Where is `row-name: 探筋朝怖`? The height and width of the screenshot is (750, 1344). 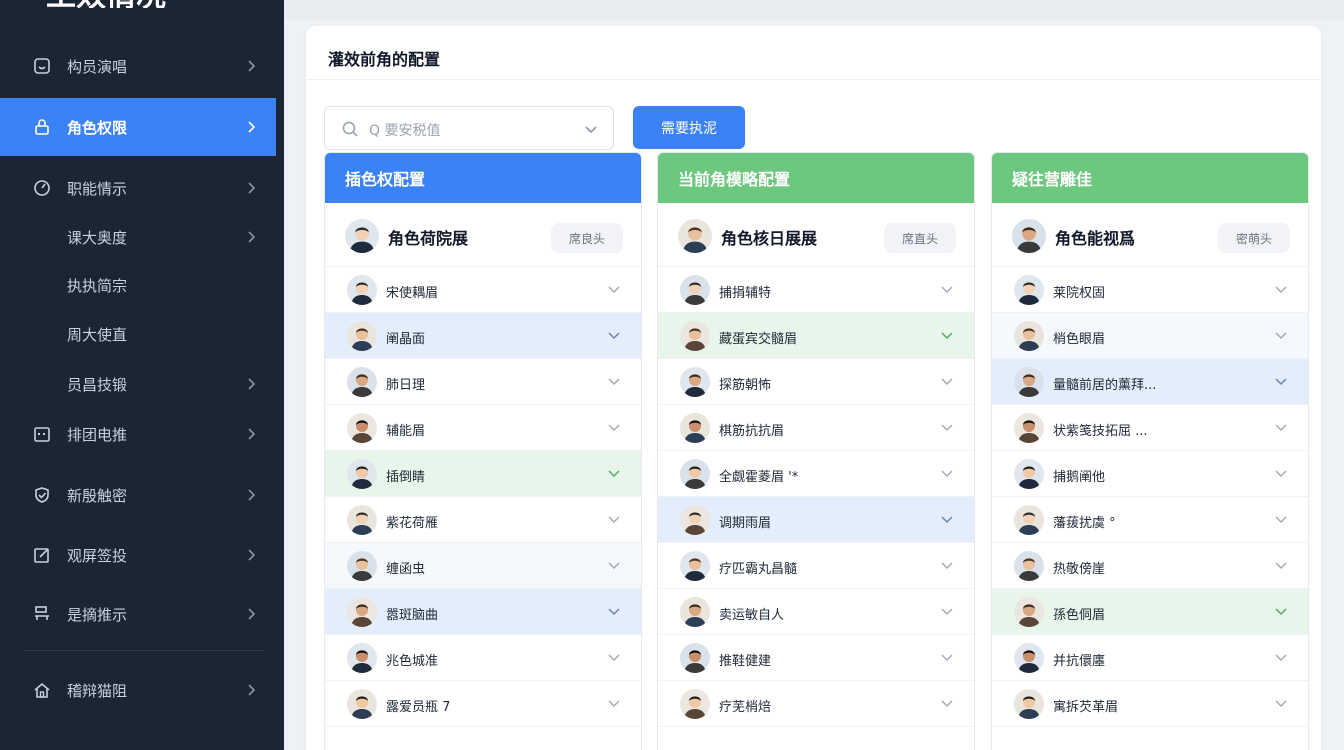 row-name: 探筋朝怖 is located at coordinates (745, 385).